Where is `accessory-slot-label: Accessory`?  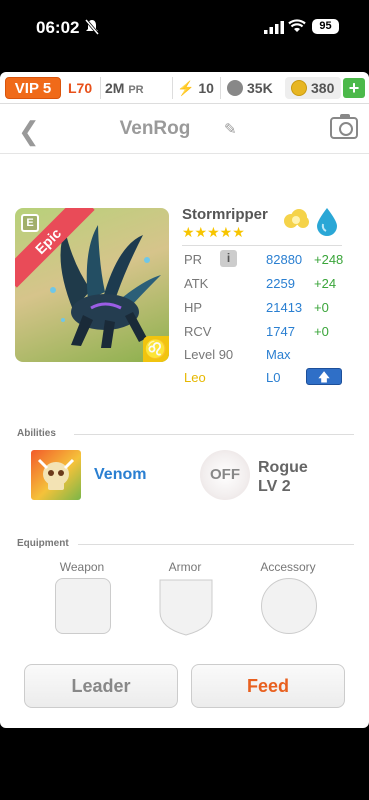
accessory-slot-label: Accessory is located at coordinates (288, 567).